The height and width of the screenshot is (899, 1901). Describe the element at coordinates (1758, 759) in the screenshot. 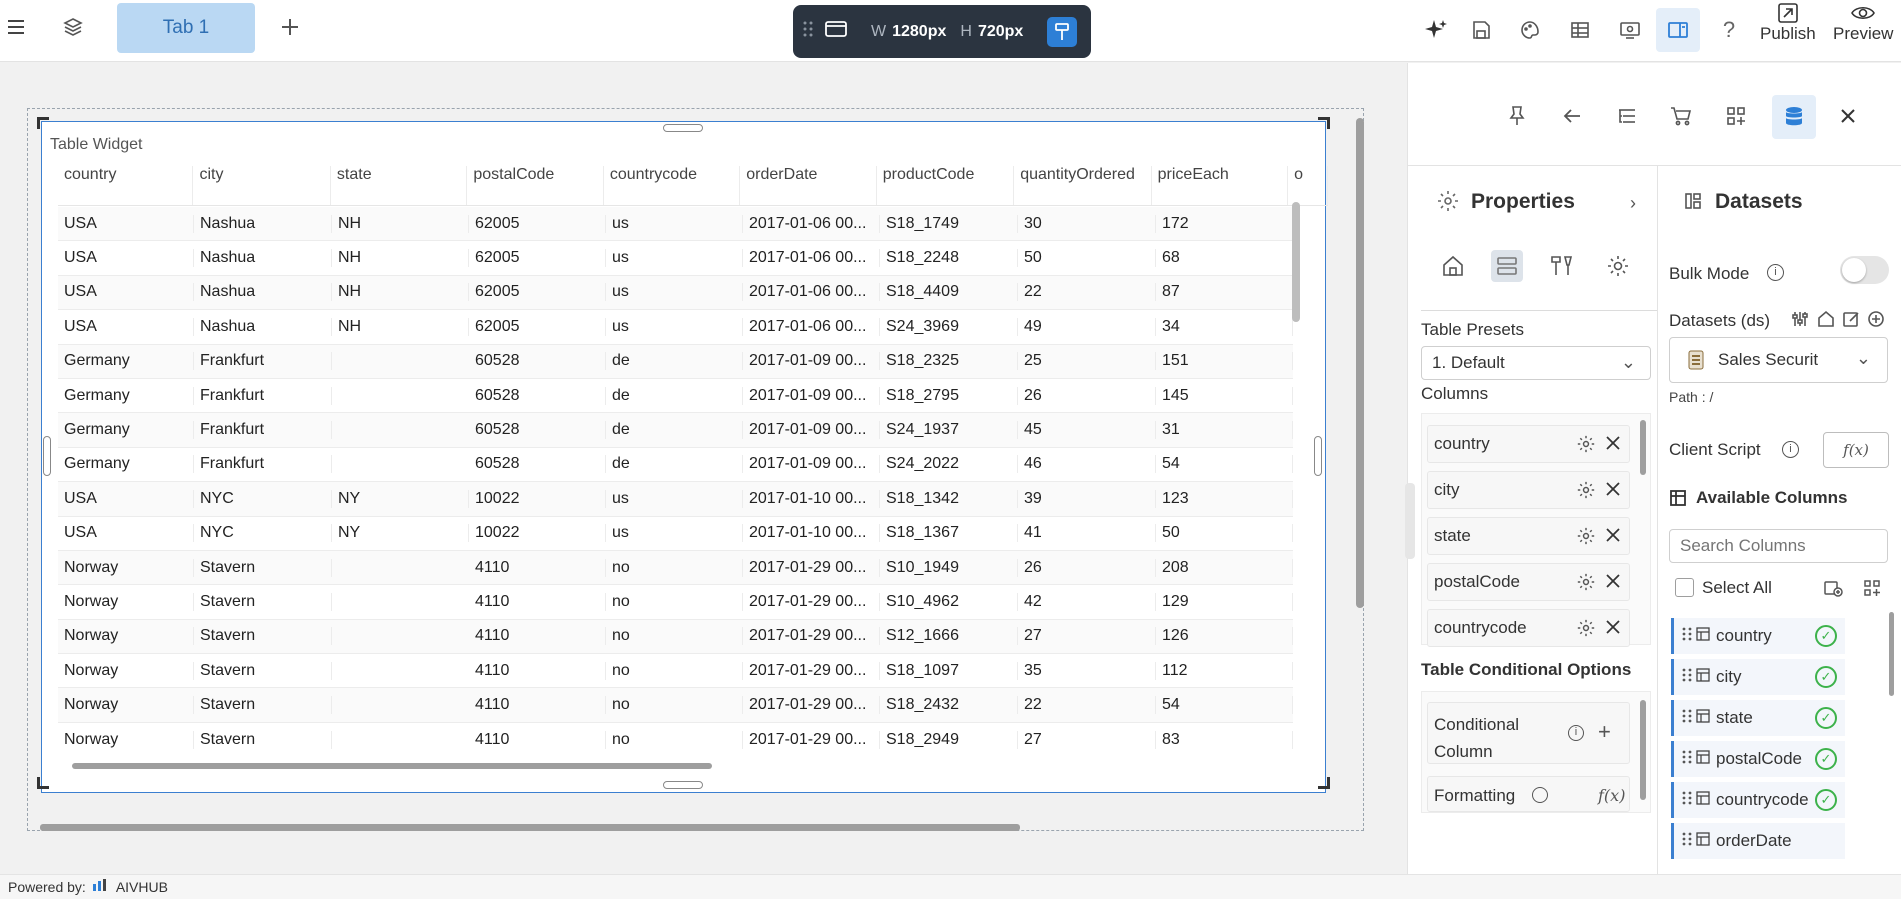

I see `available-column-item: postalCode ✓` at that location.